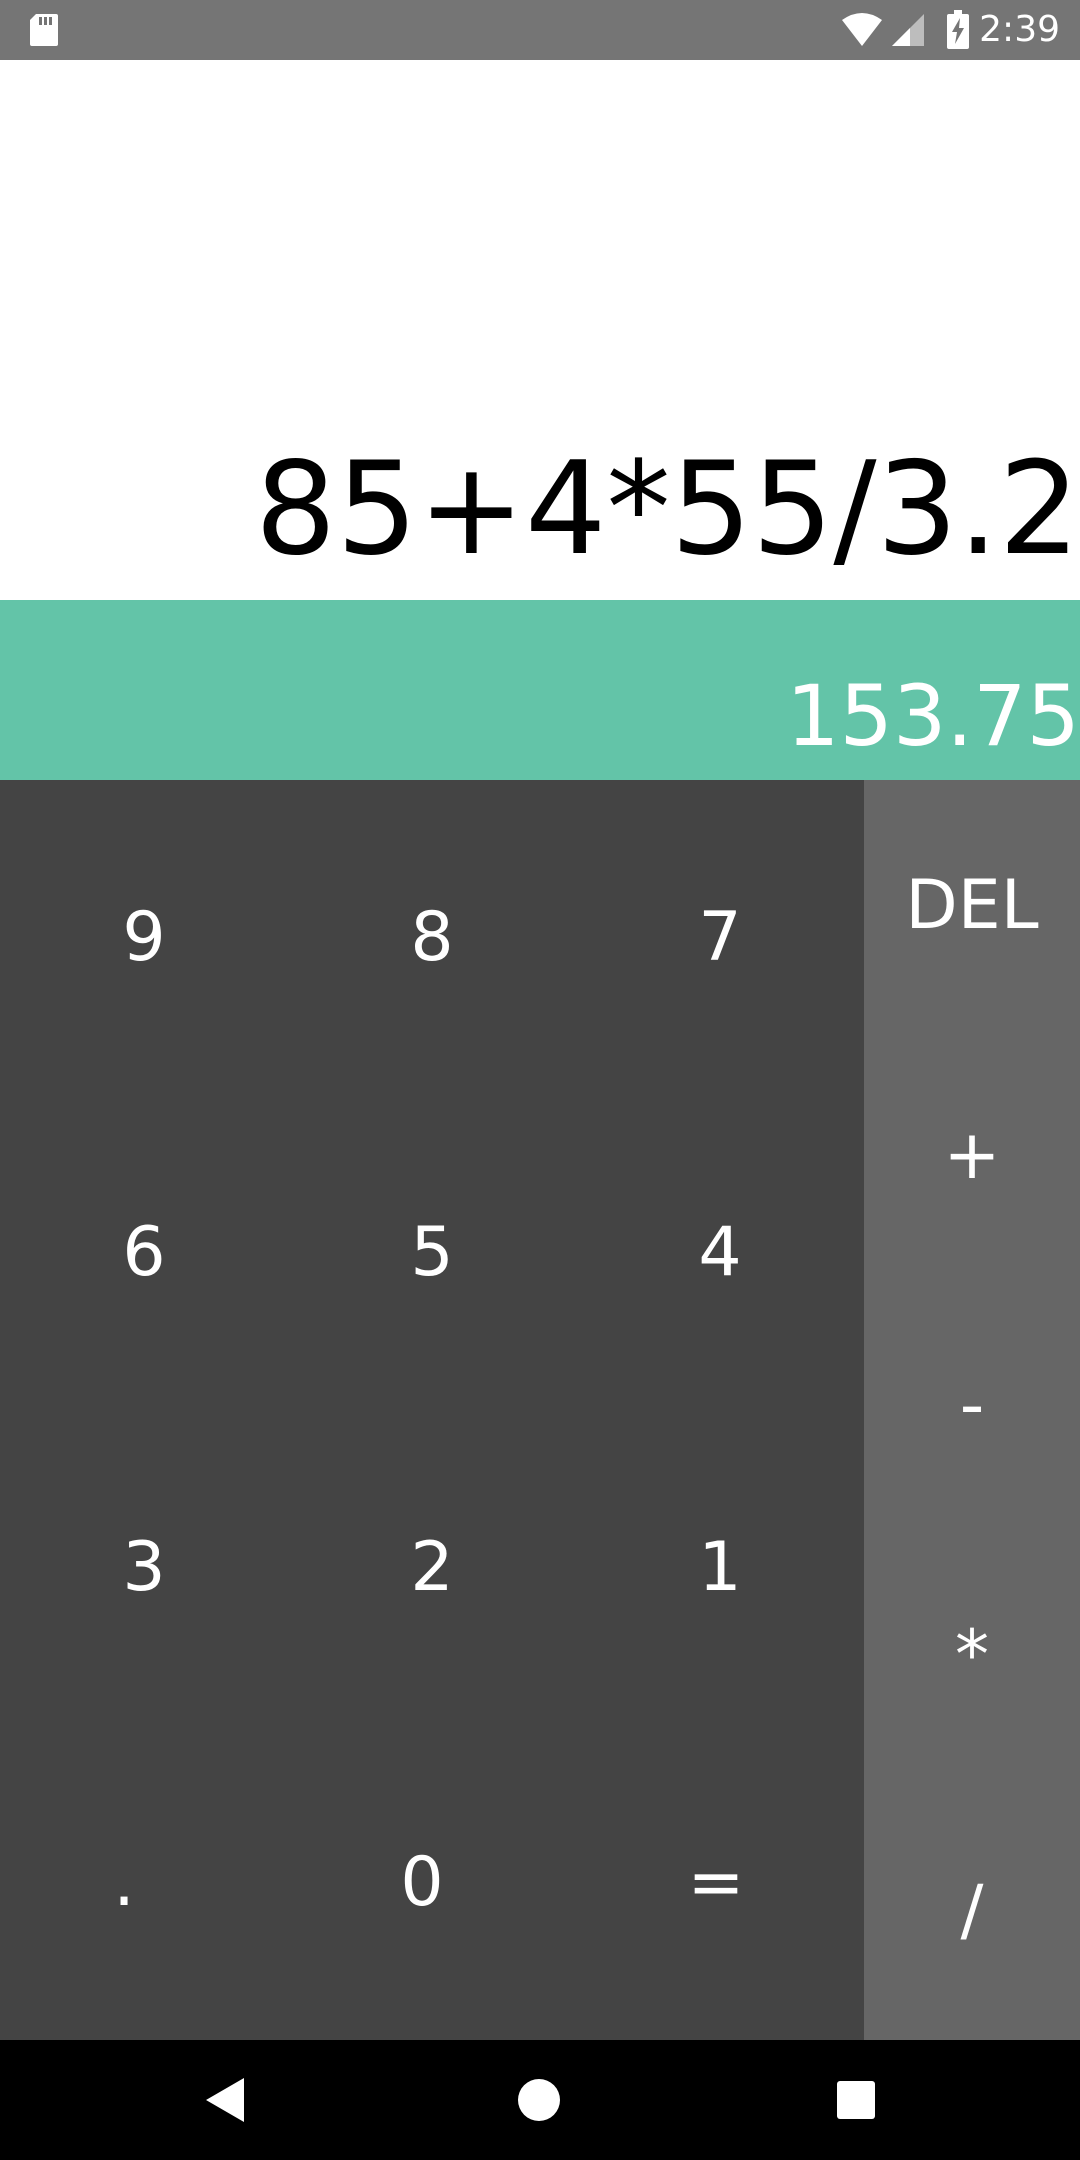 Image resolution: width=1080 pixels, height=2160 pixels. Describe the element at coordinates (972, 1655) in the screenshot. I see `multiply-button: *` at that location.